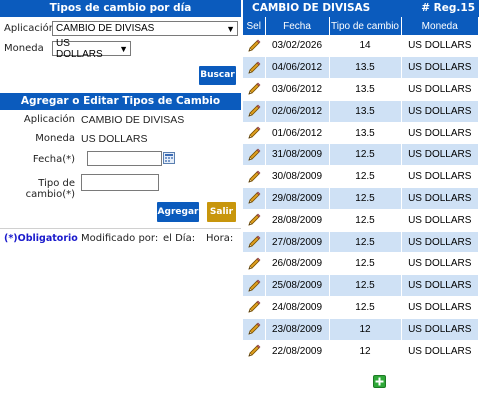 Image resolution: width=481 pixels, height=403 pixels. Describe the element at coordinates (365, 46) in the screenshot. I see `row-tipo: 14` at that location.